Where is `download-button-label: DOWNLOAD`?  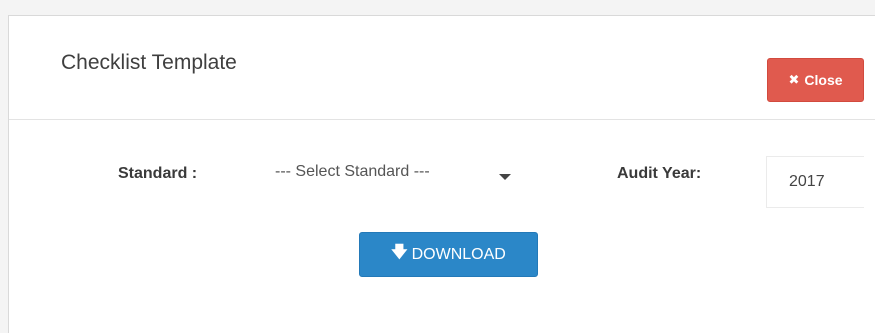
download-button-label: DOWNLOAD is located at coordinates (458, 254).